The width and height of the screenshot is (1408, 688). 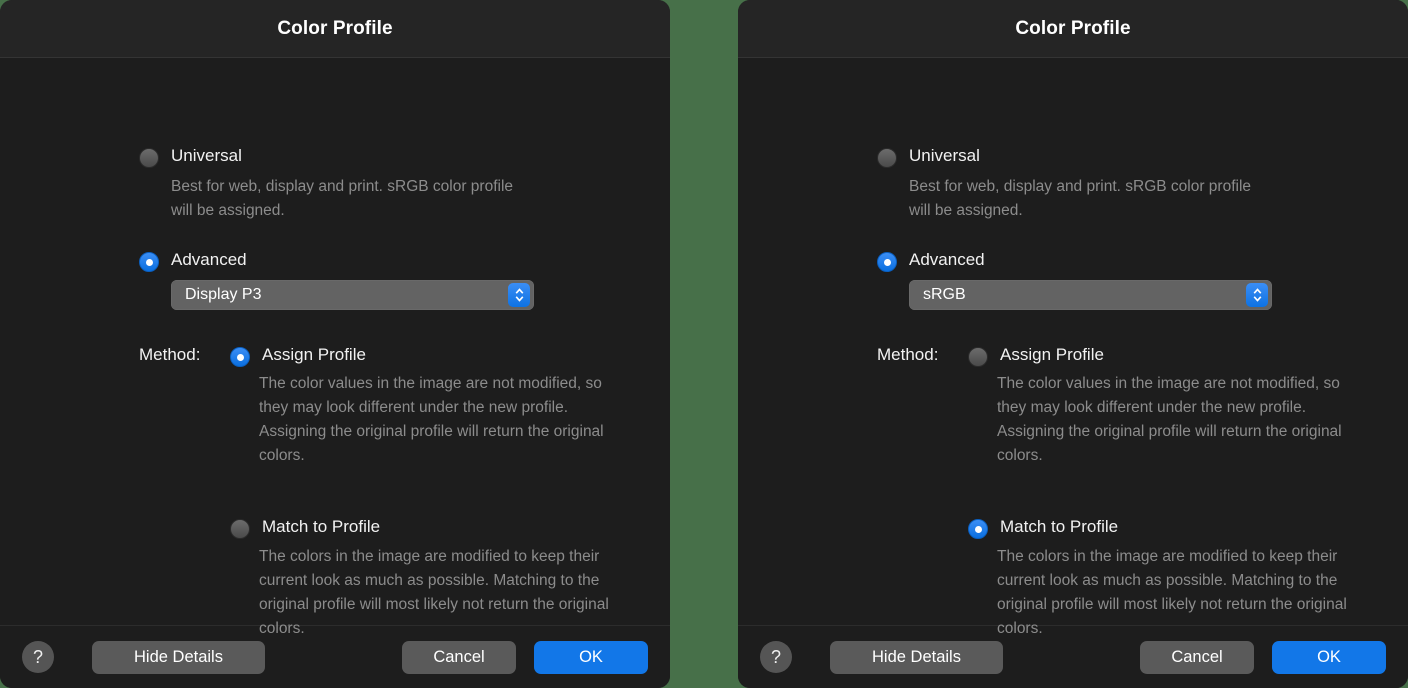 I want to click on profile-select: sRGB, so click(x=1090, y=295).